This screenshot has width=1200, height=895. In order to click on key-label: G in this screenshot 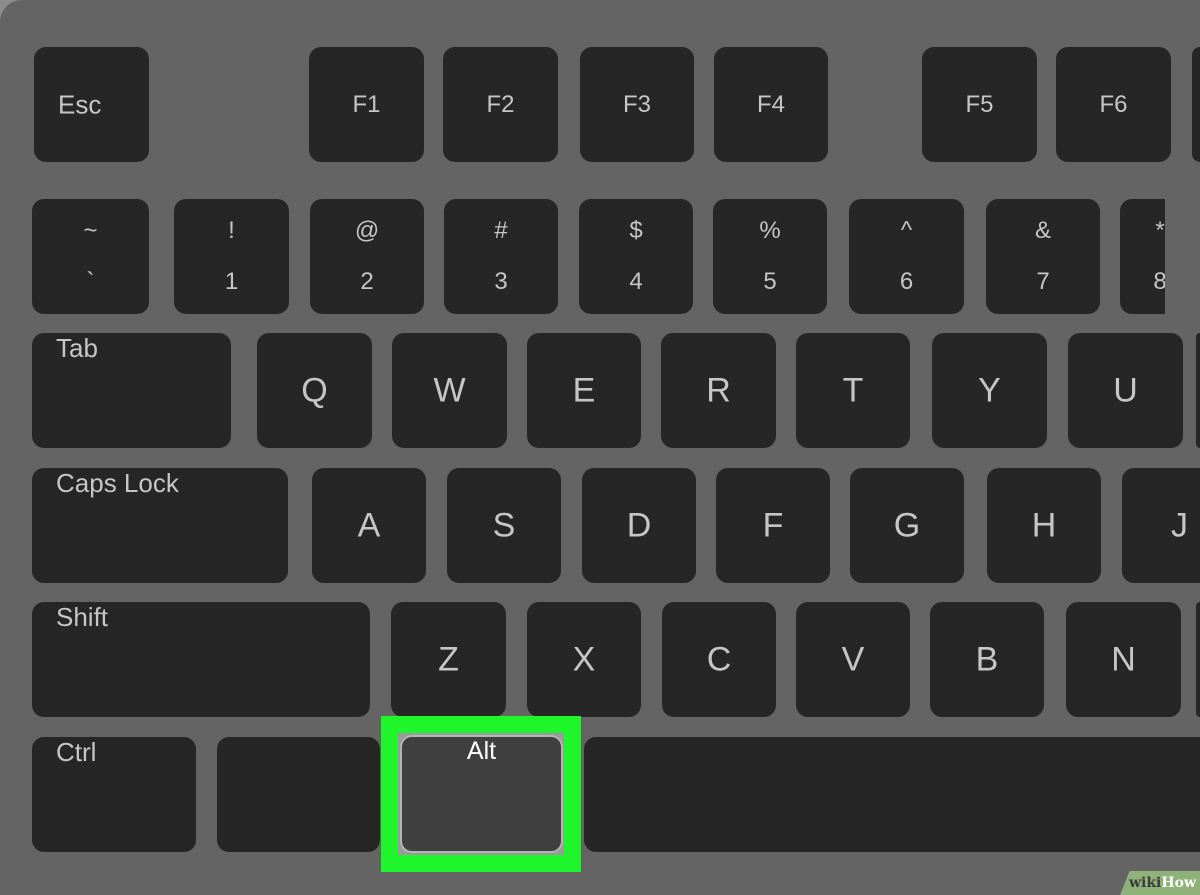, I will do `click(907, 525)`.